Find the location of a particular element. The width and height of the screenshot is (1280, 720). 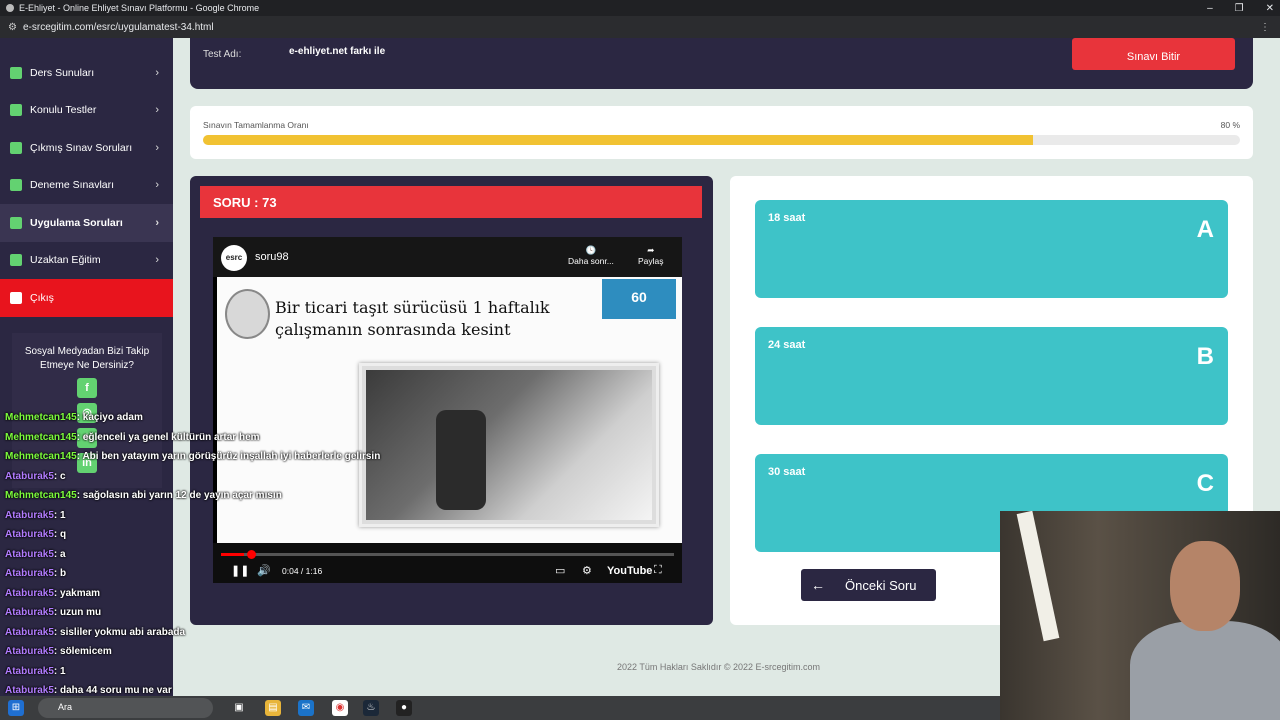

chat-message: Ataburak5: sölemicem is located at coordinates (210, 656).